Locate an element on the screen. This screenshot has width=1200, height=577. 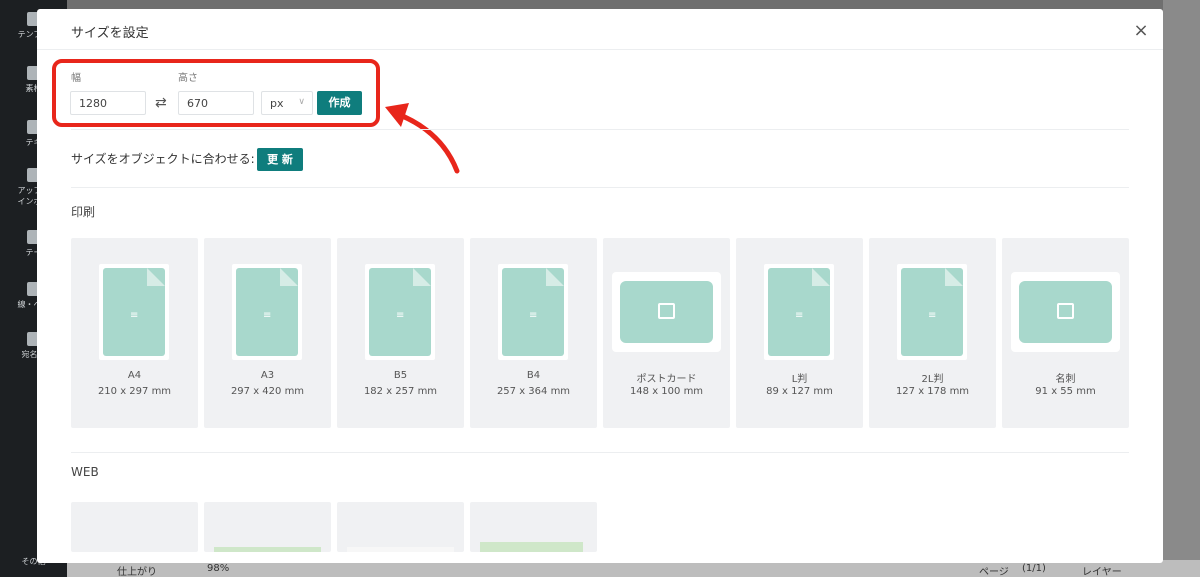
preset-name: 名刺 is located at coordinates (1065, 379).